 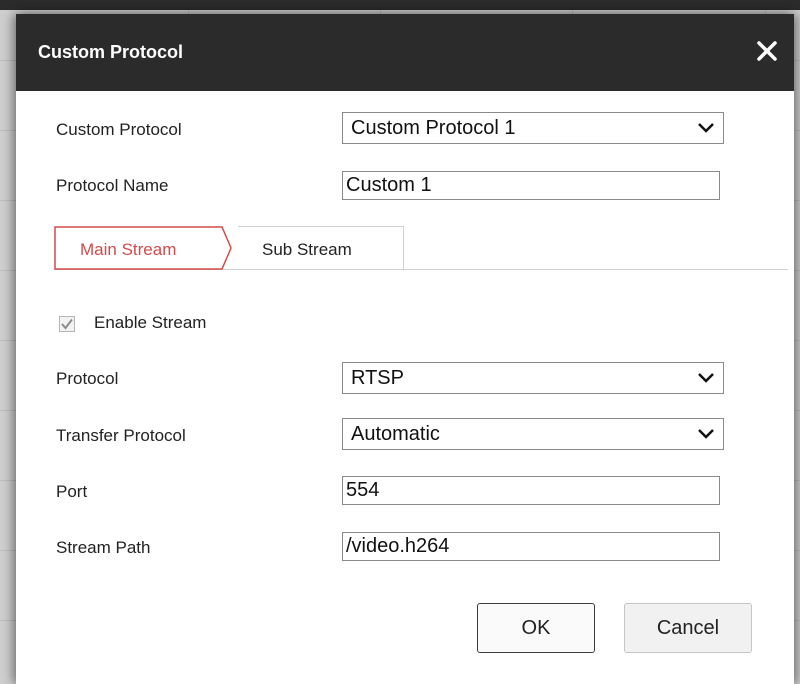 I want to click on cancel-button: Cancel, so click(x=688, y=628).